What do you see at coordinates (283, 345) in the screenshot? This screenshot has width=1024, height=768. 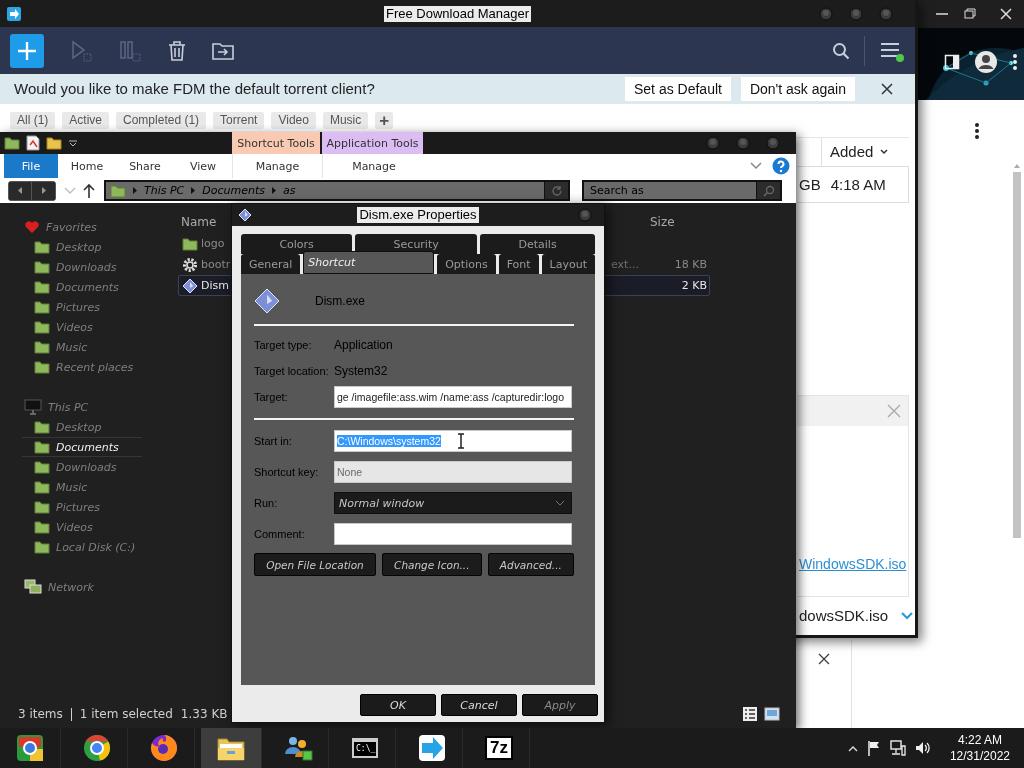 I see `field-label: Target type:` at bounding box center [283, 345].